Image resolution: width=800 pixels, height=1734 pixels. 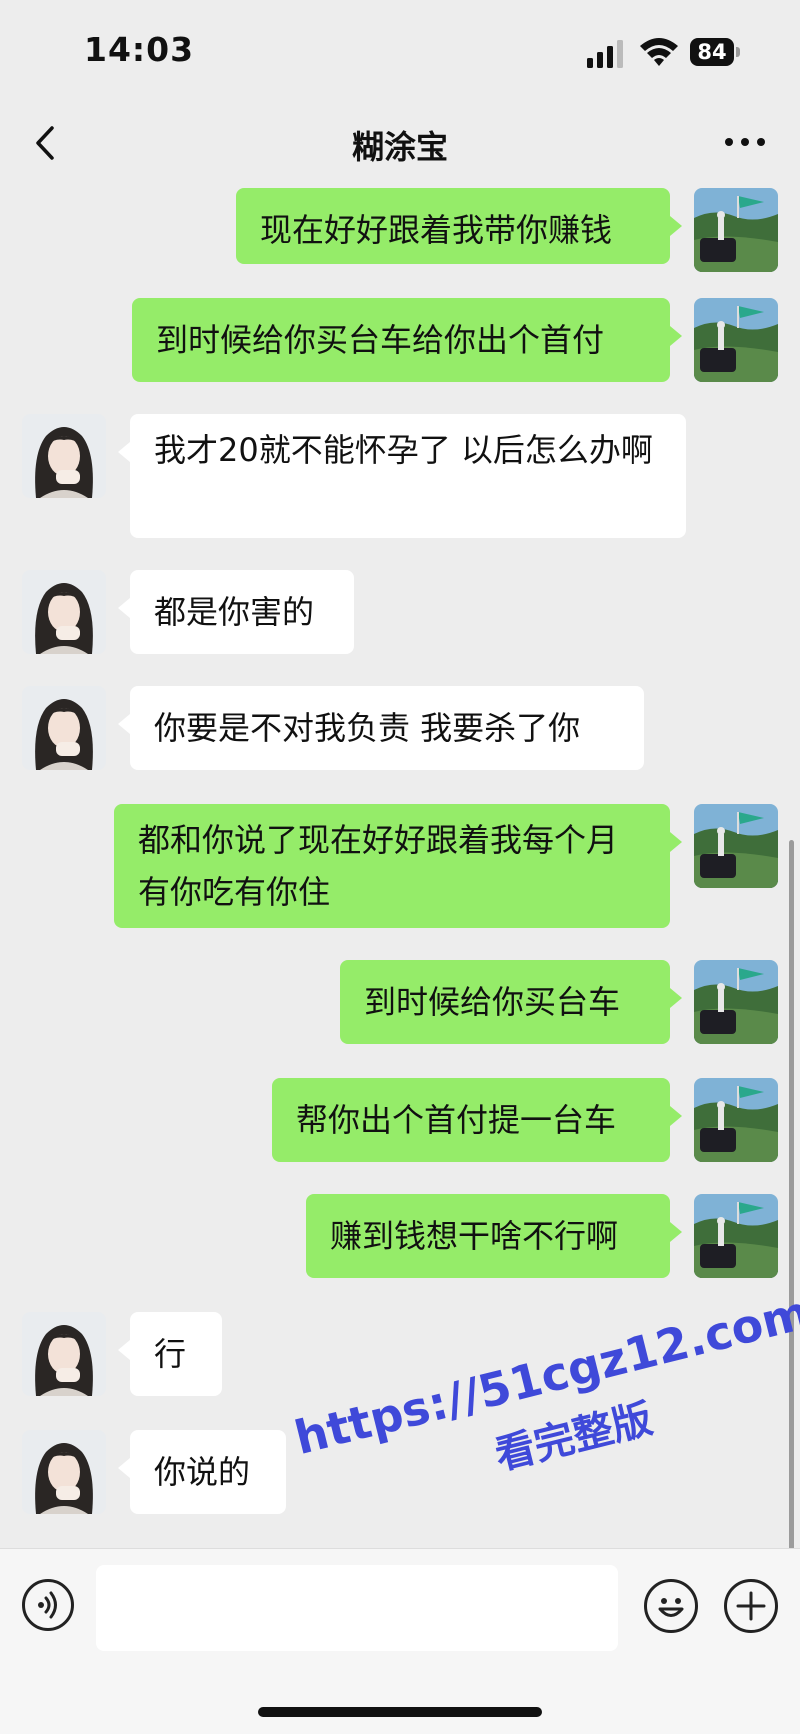 I want to click on status-bar: 14:03 84, so click(x=400, y=50).